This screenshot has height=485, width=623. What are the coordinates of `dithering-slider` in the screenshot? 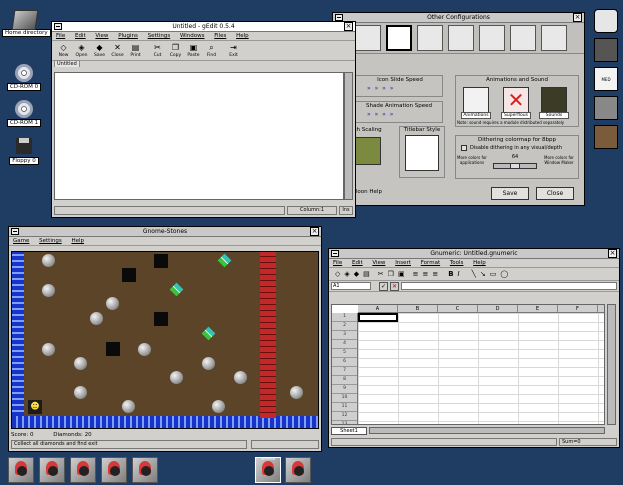 It's located at (515, 166).